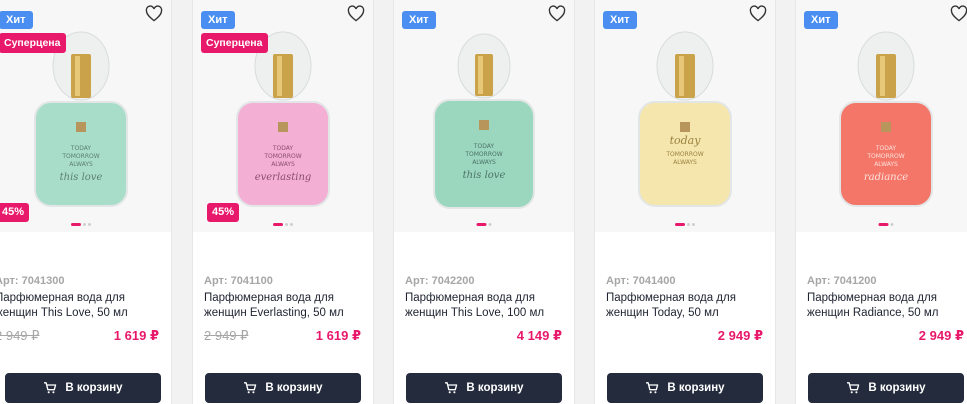 The width and height of the screenshot is (967, 404). I want to click on product-sku: Арт: 7041400, so click(641, 281).